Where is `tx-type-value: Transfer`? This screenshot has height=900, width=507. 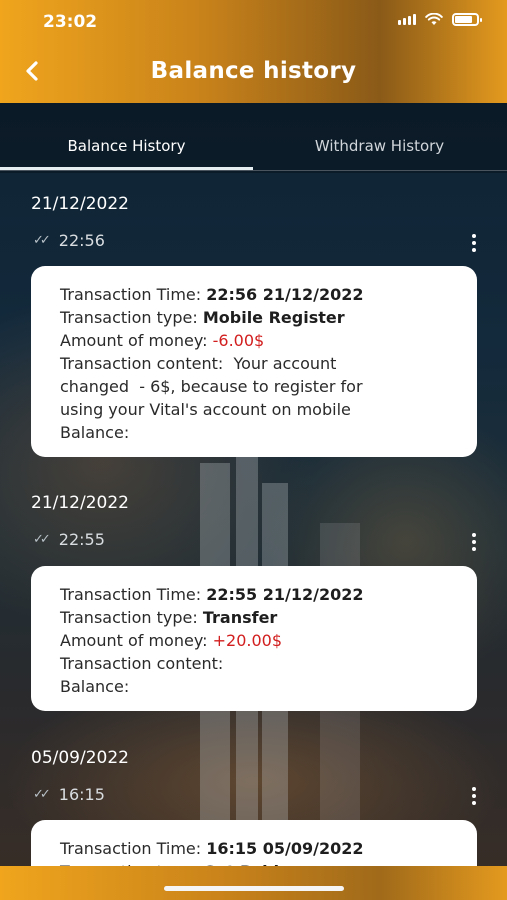
tx-type-value: Transfer is located at coordinates (240, 617).